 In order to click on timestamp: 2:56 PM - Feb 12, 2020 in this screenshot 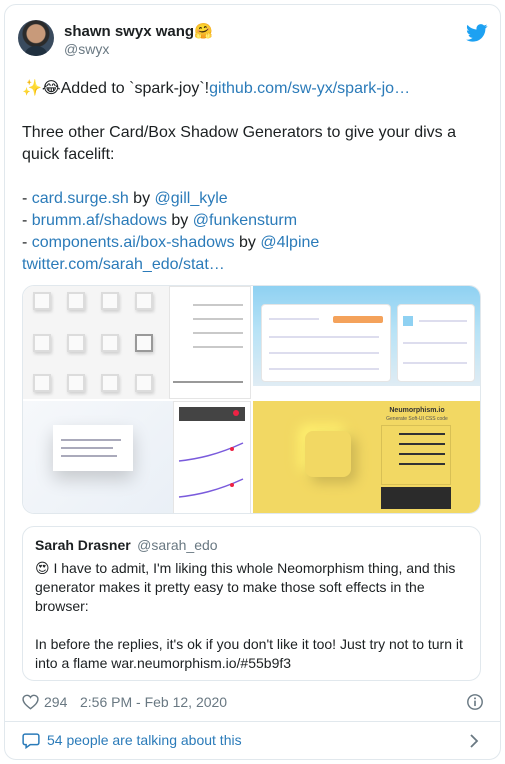, I will do `click(153, 702)`.